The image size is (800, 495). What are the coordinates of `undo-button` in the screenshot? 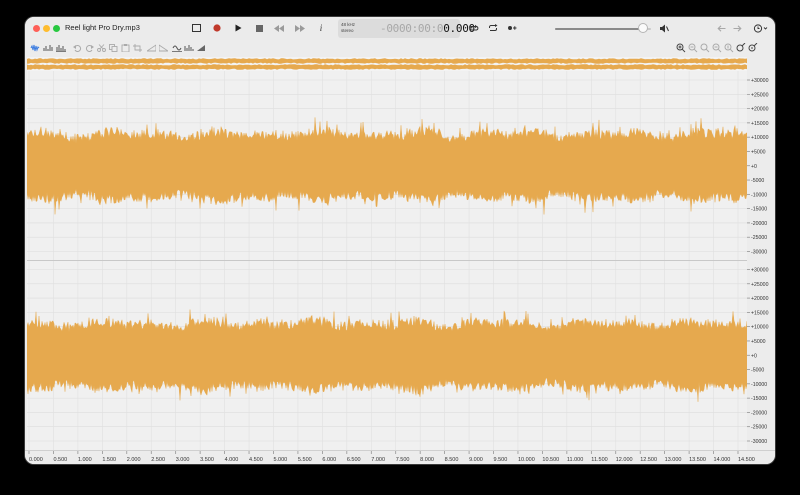 It's located at (77, 48).